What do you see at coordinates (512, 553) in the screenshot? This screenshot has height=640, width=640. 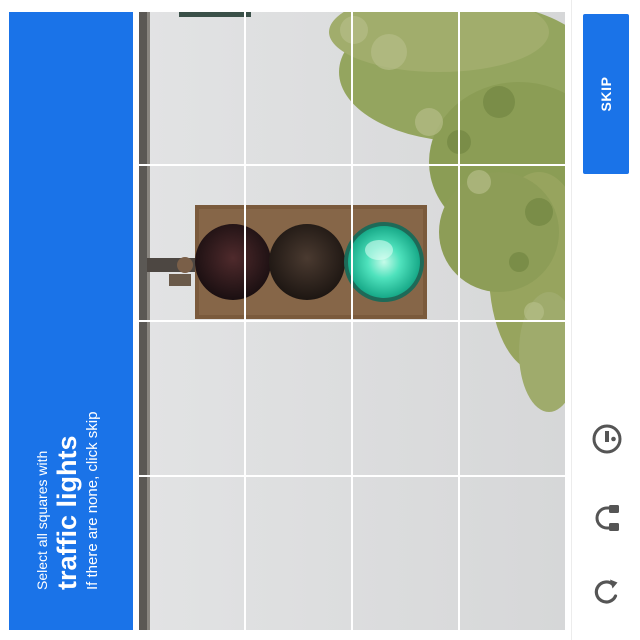 I see `grid-tile-r4c4` at bounding box center [512, 553].